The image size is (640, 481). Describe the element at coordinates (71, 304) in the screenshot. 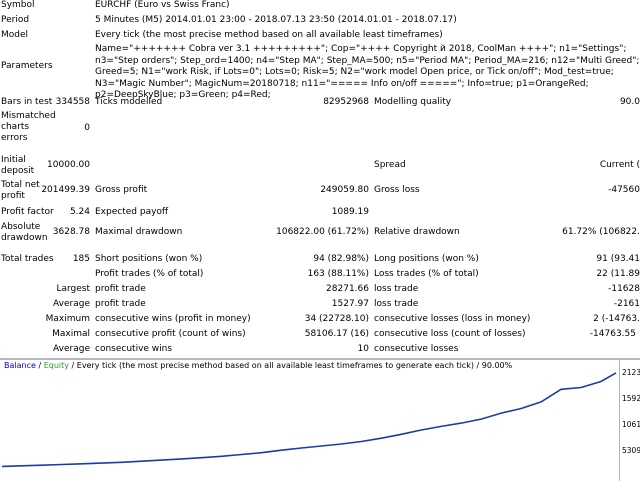

I see `average-label: Average` at that location.